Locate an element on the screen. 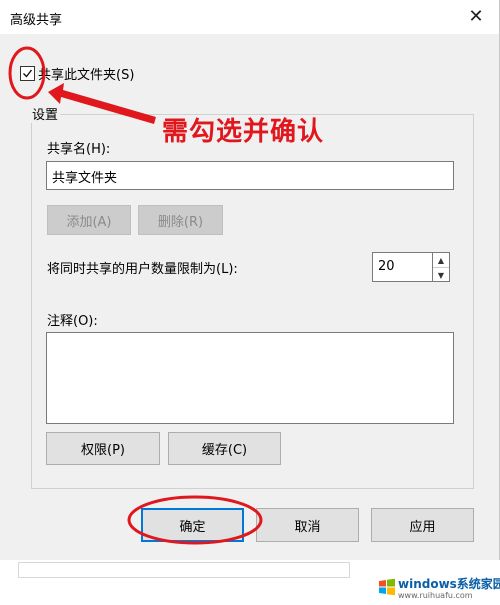 Image resolution: width=500 pixels, height=605 pixels. settings-group-label: 设置 is located at coordinates (45, 113).